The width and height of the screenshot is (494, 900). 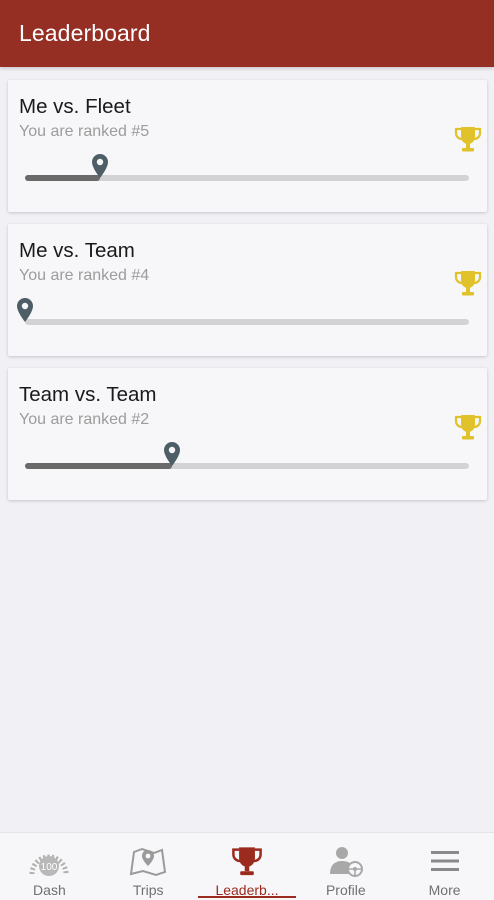 I want to click on rank-text: You are ranked #5, so click(x=84, y=131).